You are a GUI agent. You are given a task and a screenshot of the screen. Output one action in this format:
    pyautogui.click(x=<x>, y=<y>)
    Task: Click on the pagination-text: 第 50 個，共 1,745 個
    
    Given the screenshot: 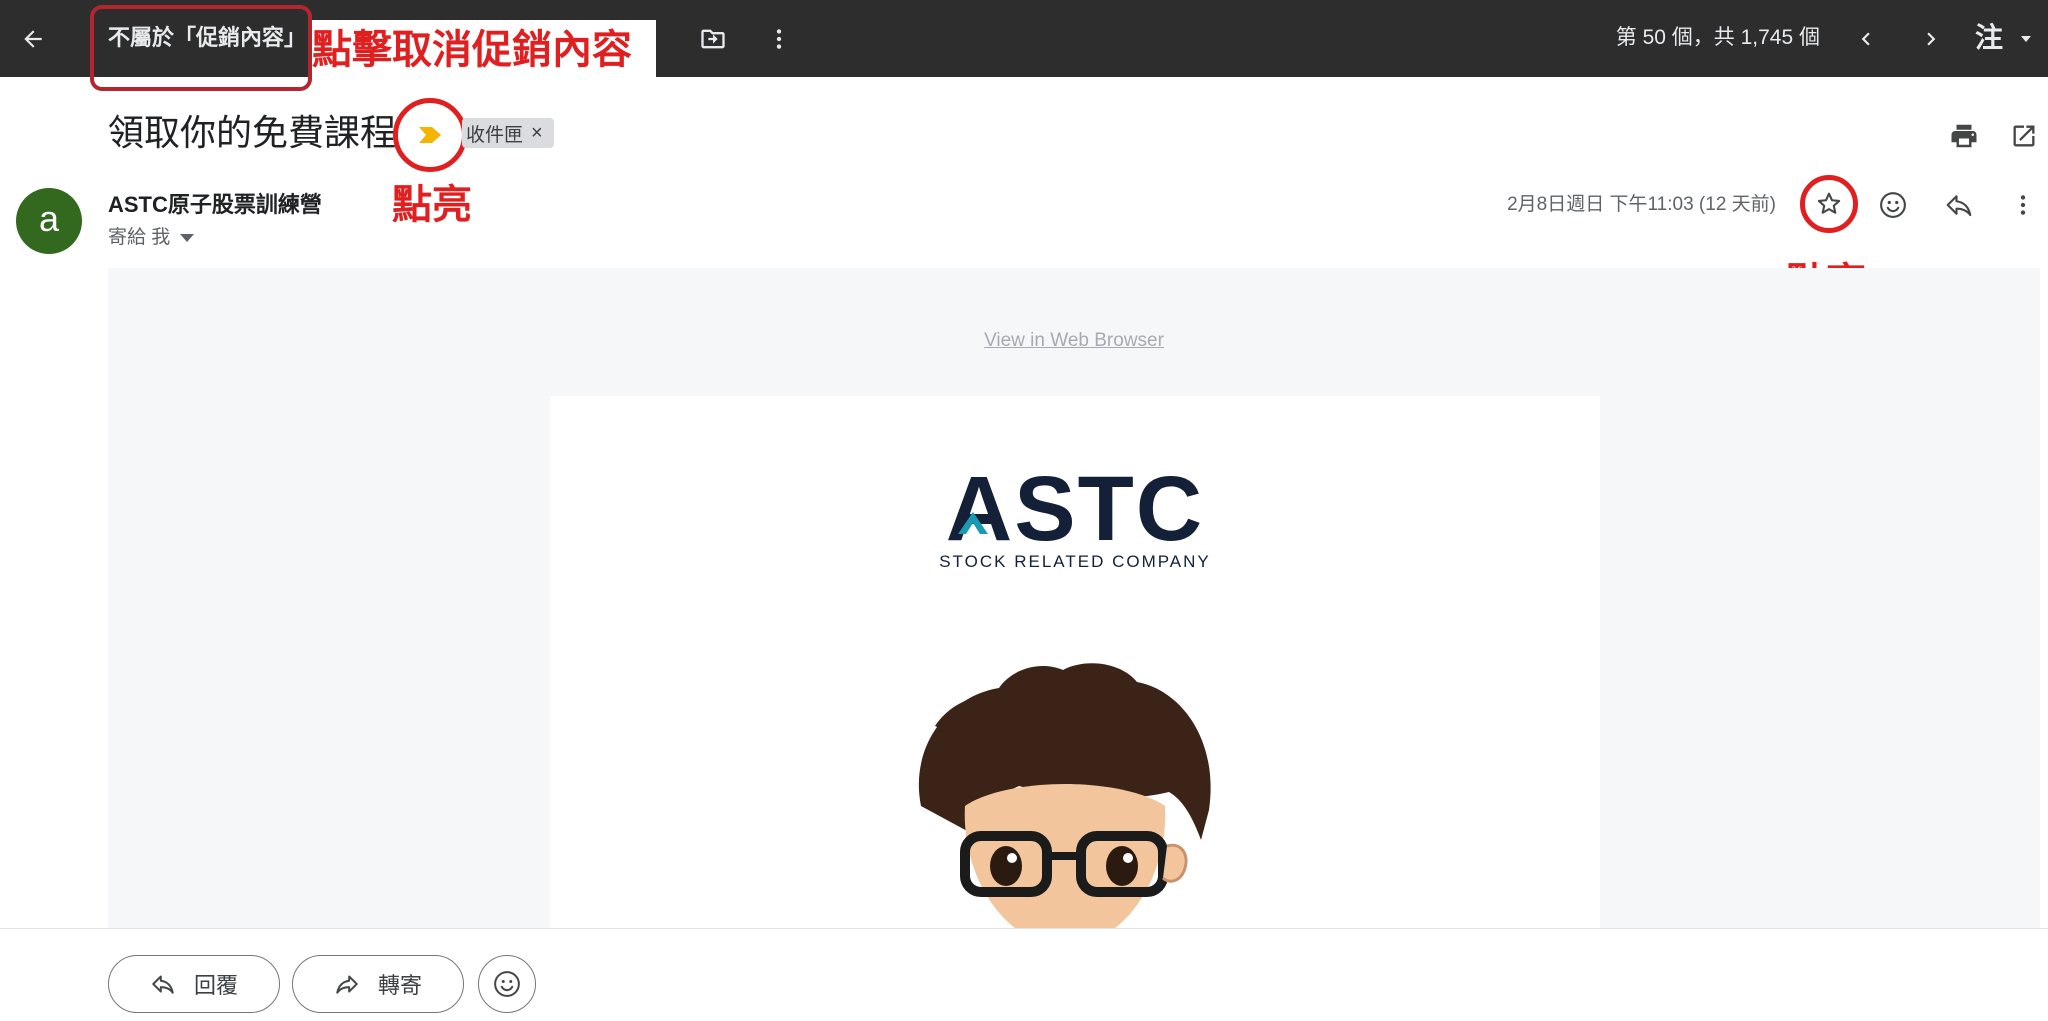 What is the action you would take?
    pyautogui.click(x=1717, y=37)
    